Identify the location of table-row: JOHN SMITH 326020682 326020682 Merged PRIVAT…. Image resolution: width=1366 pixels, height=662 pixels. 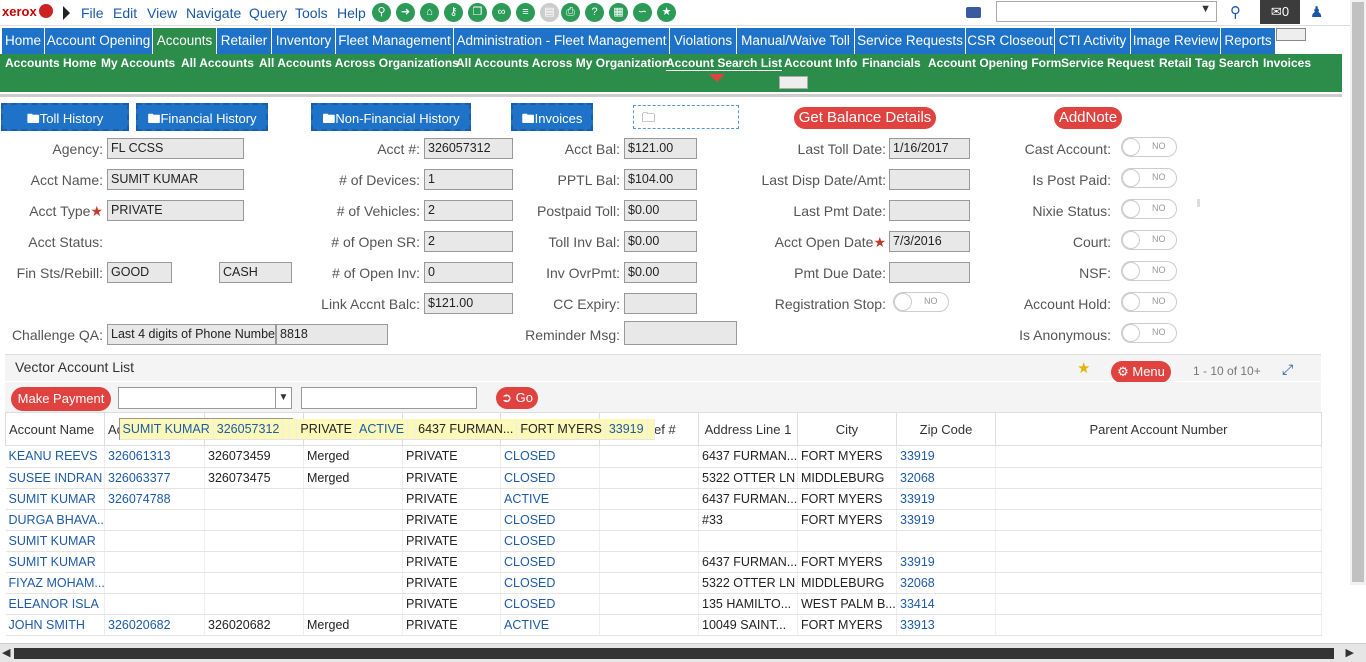
(663, 625).